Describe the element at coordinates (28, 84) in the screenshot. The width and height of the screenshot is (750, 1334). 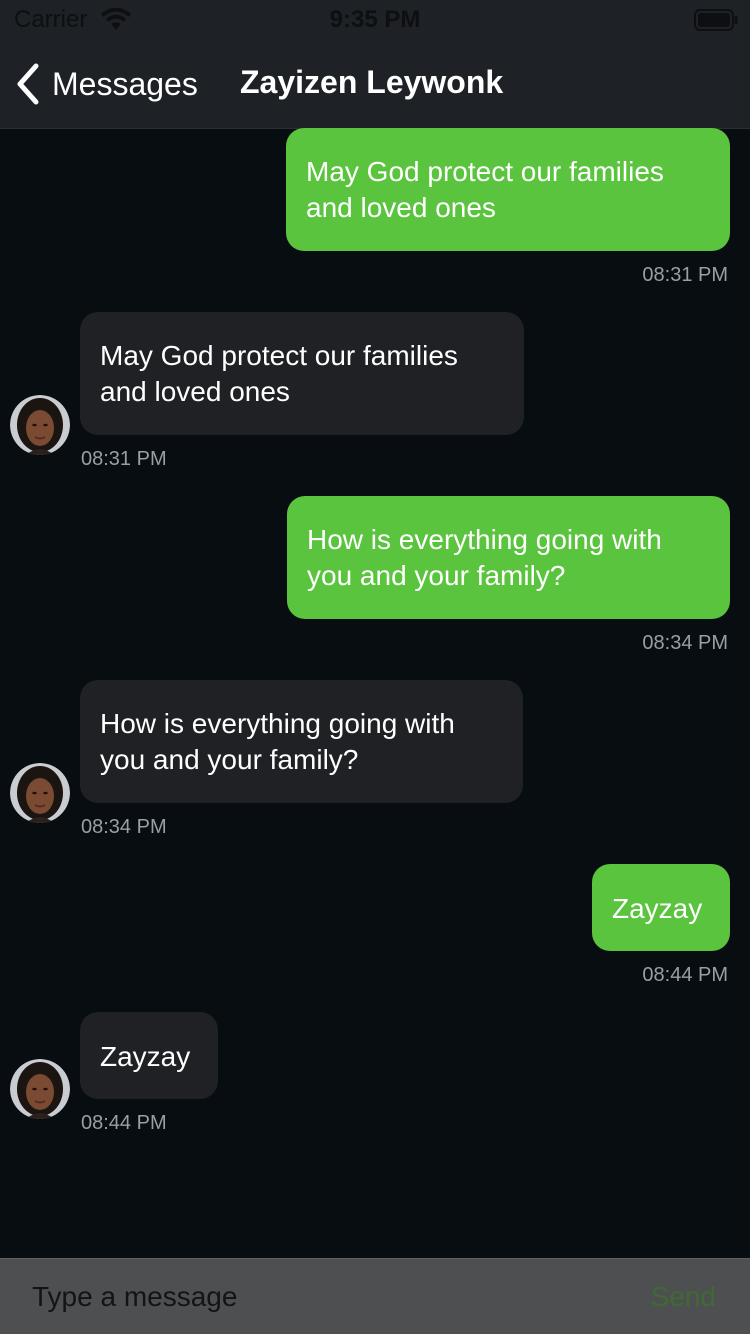
I see `chevron-left-icon` at that location.